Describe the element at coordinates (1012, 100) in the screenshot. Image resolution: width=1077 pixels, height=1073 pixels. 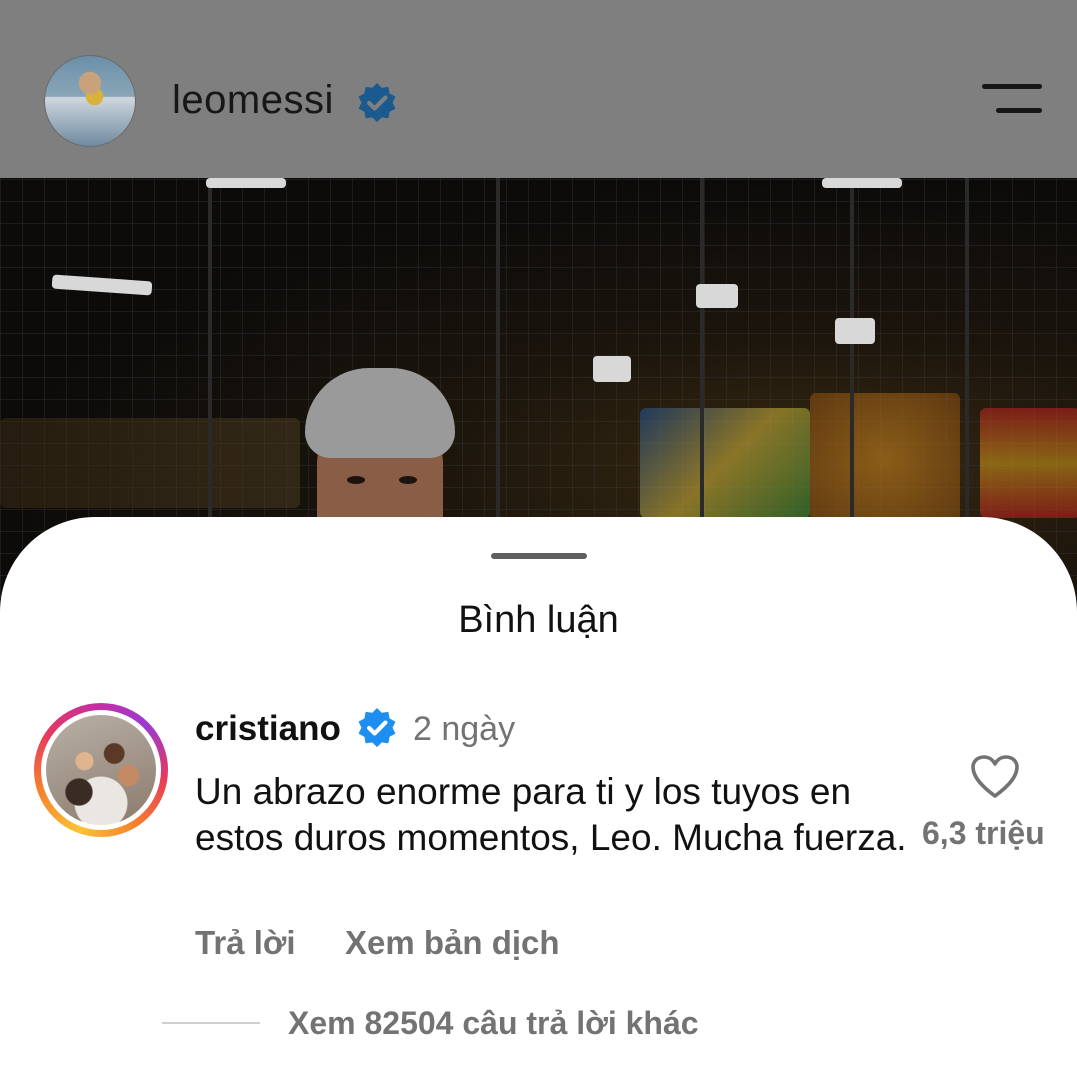
I see `hamburger-menu-icon` at that location.